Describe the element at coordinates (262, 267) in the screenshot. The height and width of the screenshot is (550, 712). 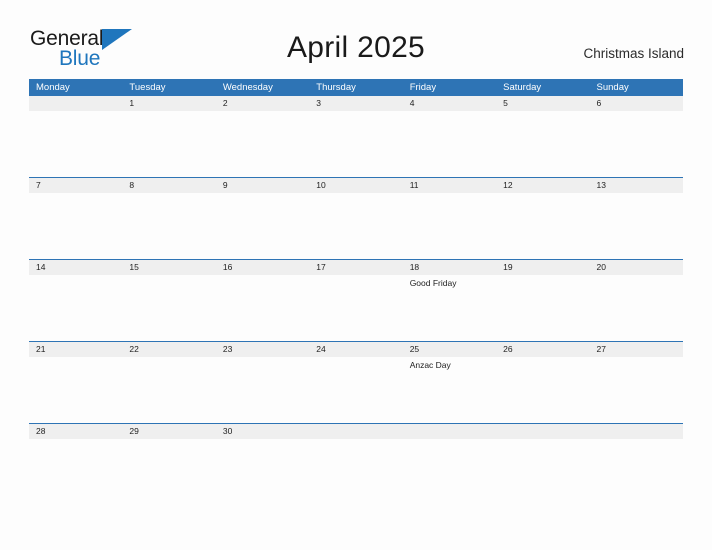
I see `day-number: 16` at that location.